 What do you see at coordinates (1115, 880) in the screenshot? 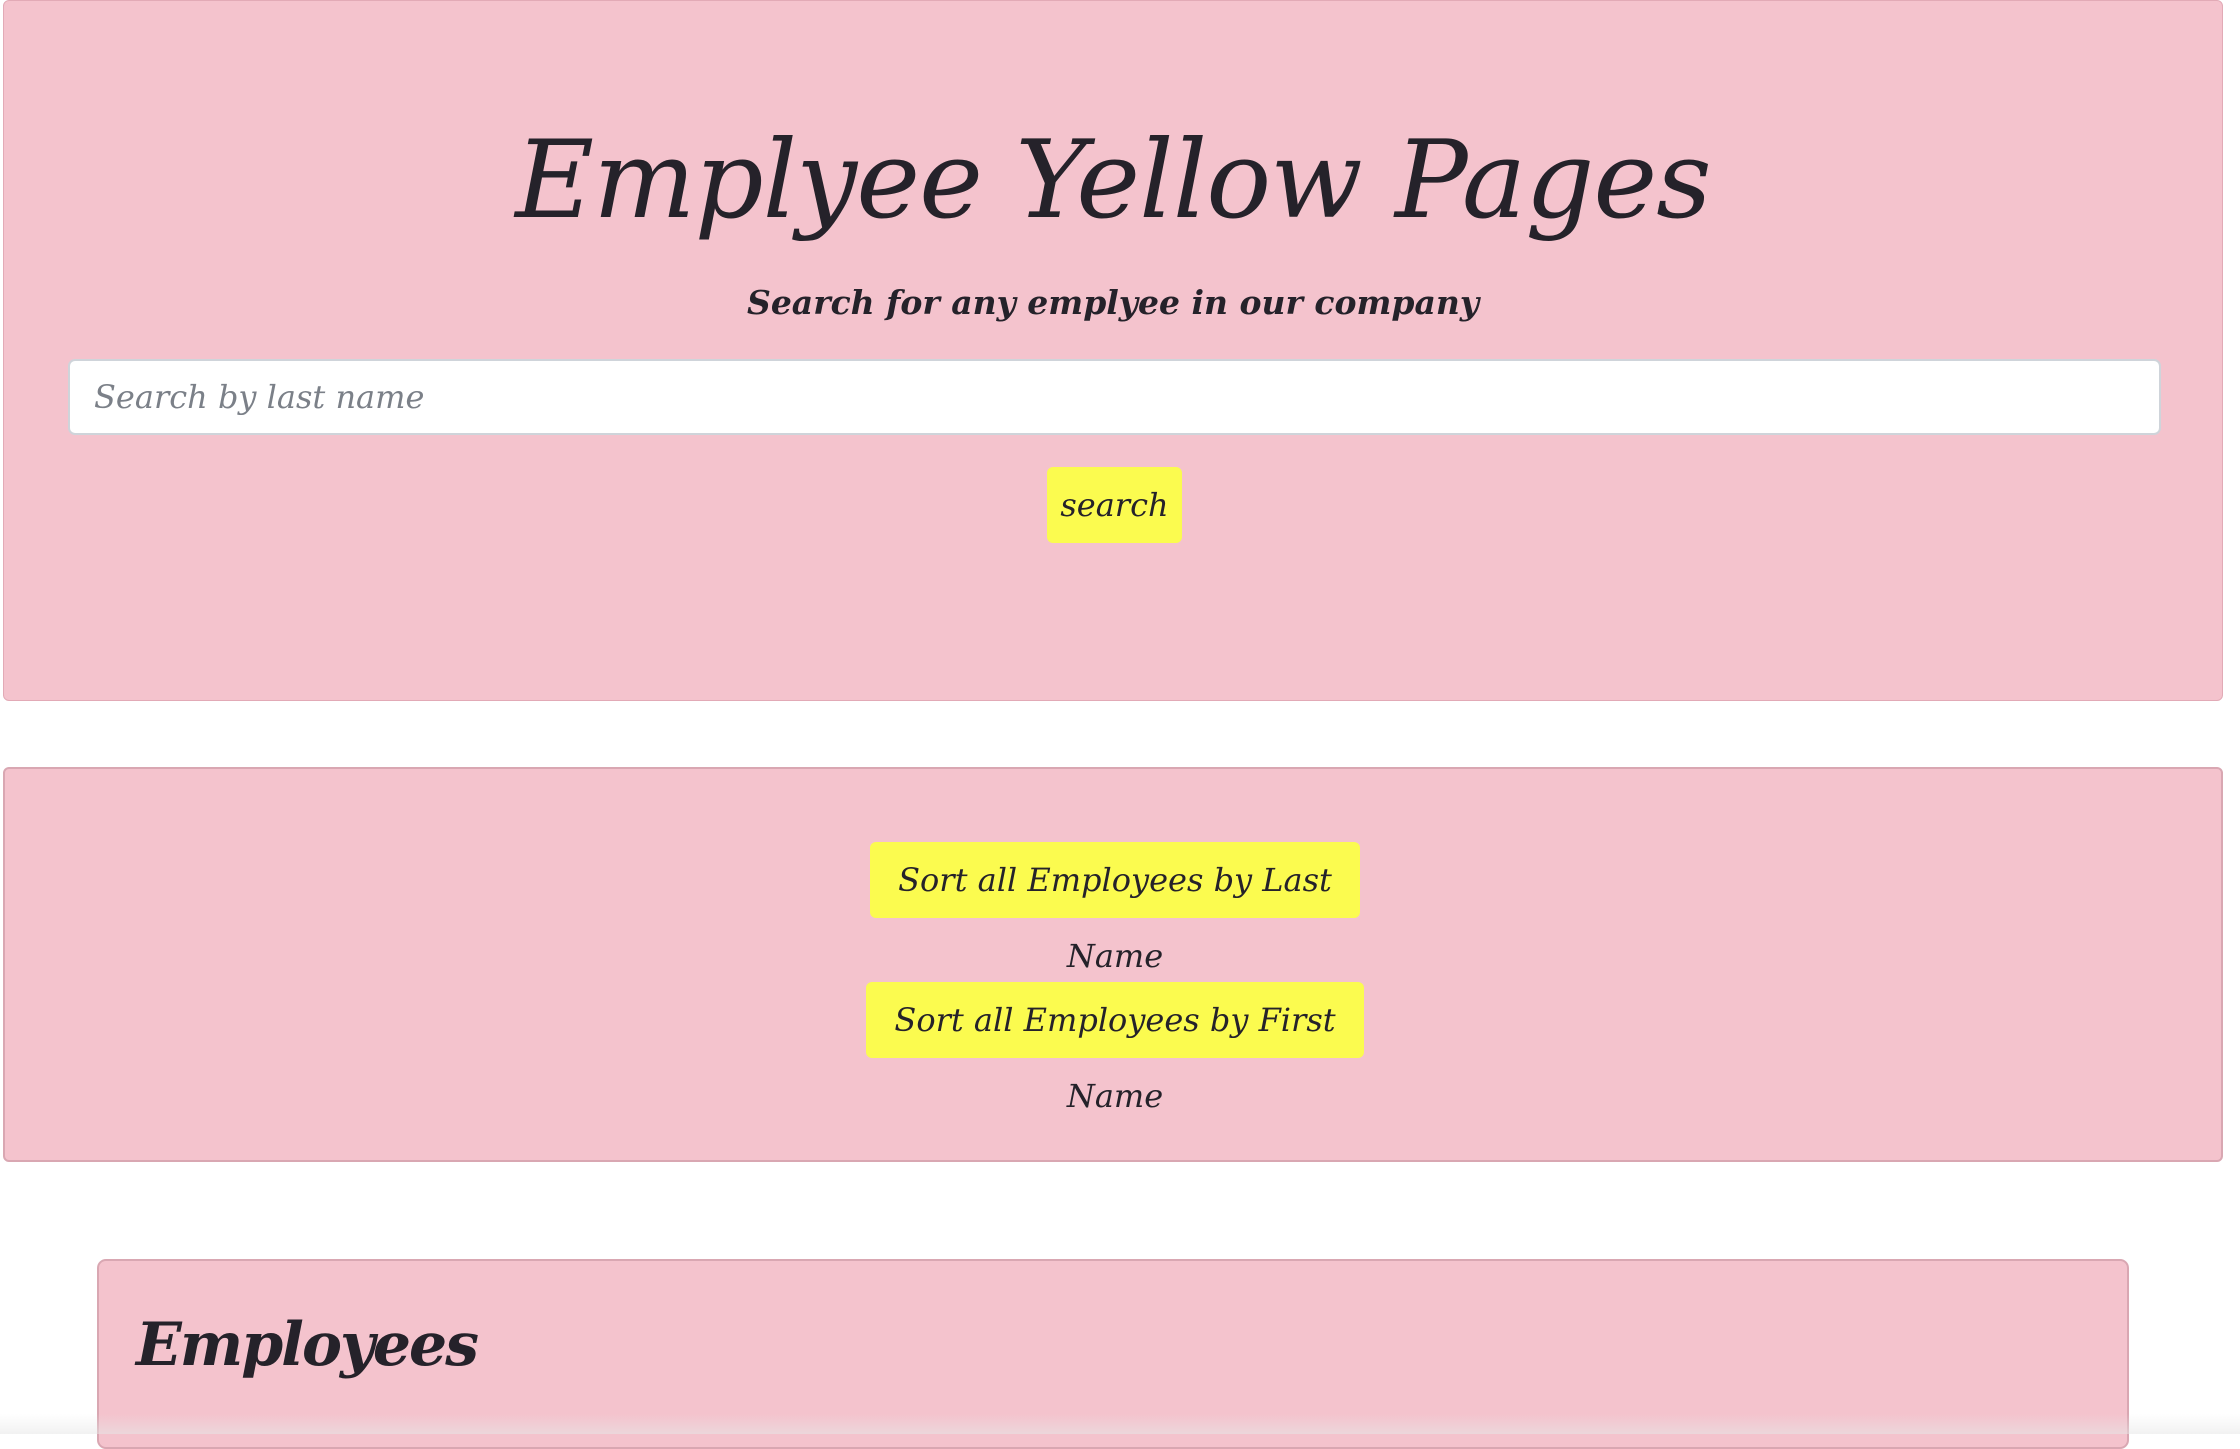
I see `sort-by-last-name-button: Sort all Employees by Last Name` at bounding box center [1115, 880].